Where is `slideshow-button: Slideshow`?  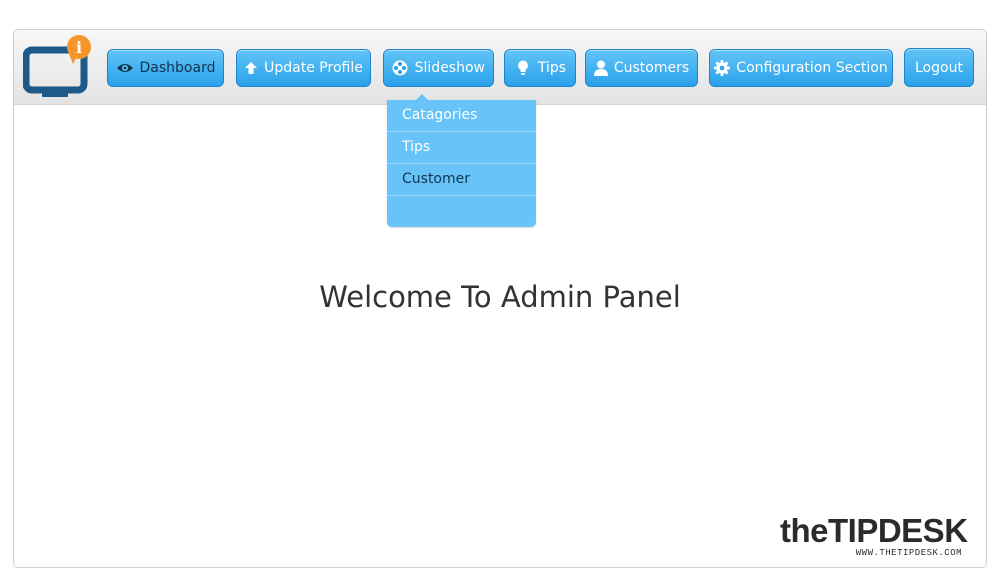
slideshow-button: Slideshow is located at coordinates (438, 68).